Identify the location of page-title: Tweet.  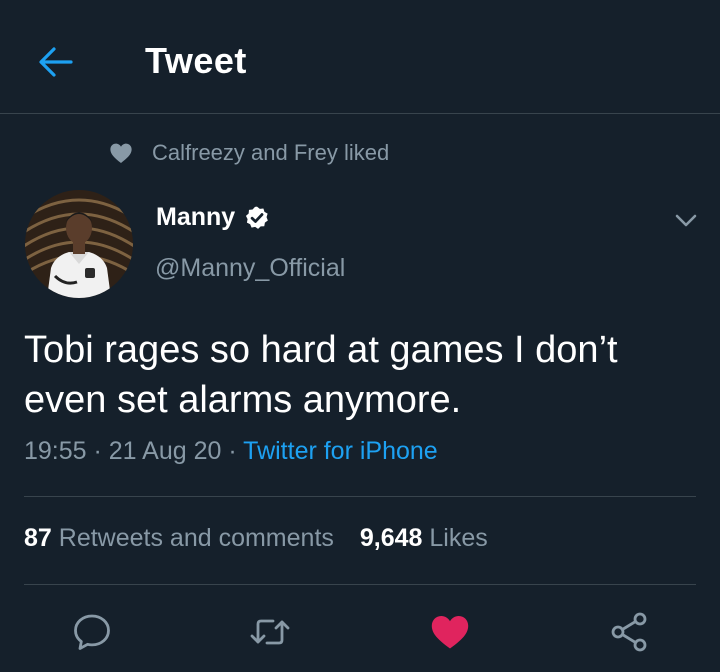
(196, 60).